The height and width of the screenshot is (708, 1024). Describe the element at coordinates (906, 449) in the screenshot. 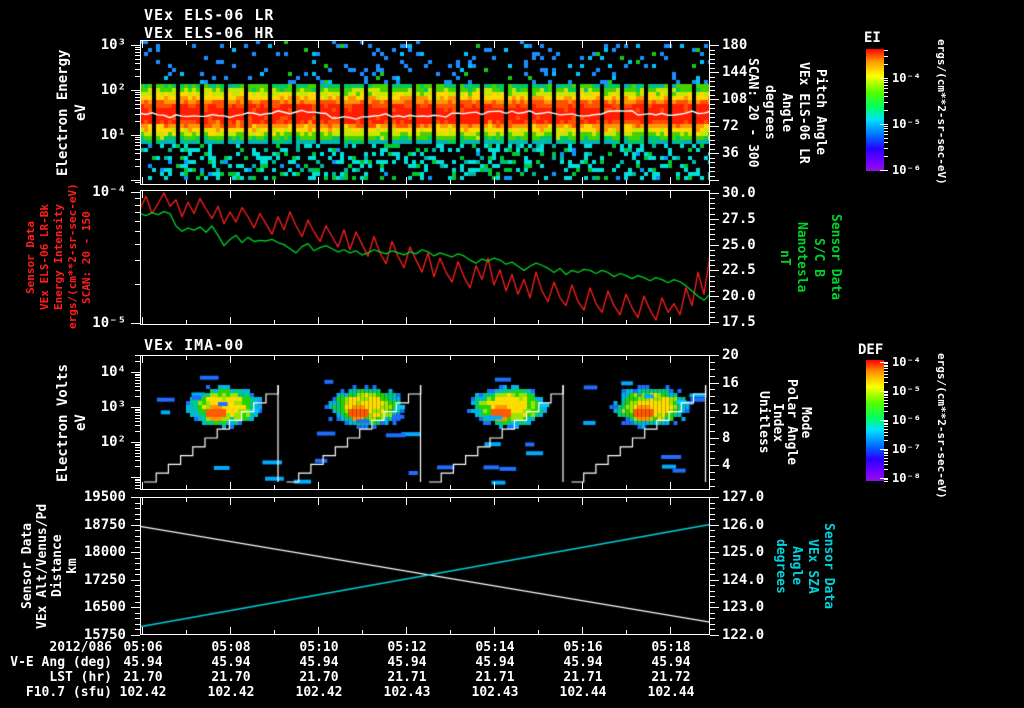

I see `colorbar-tick-label: 10⁻⁷` at that location.